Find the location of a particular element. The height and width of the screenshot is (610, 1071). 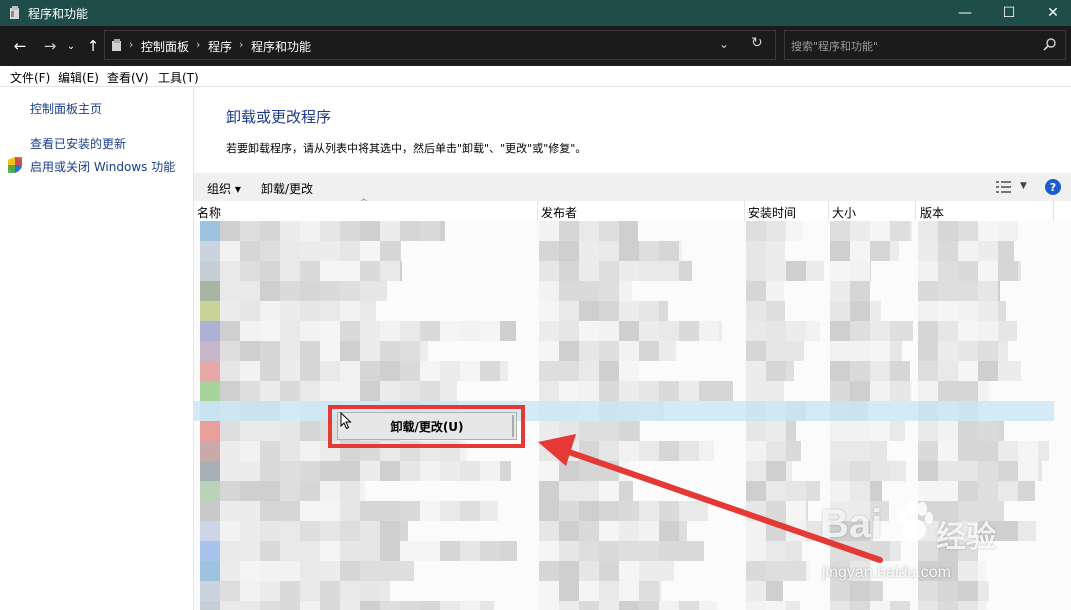

menu-tools: 工具(T) is located at coordinates (178, 77).